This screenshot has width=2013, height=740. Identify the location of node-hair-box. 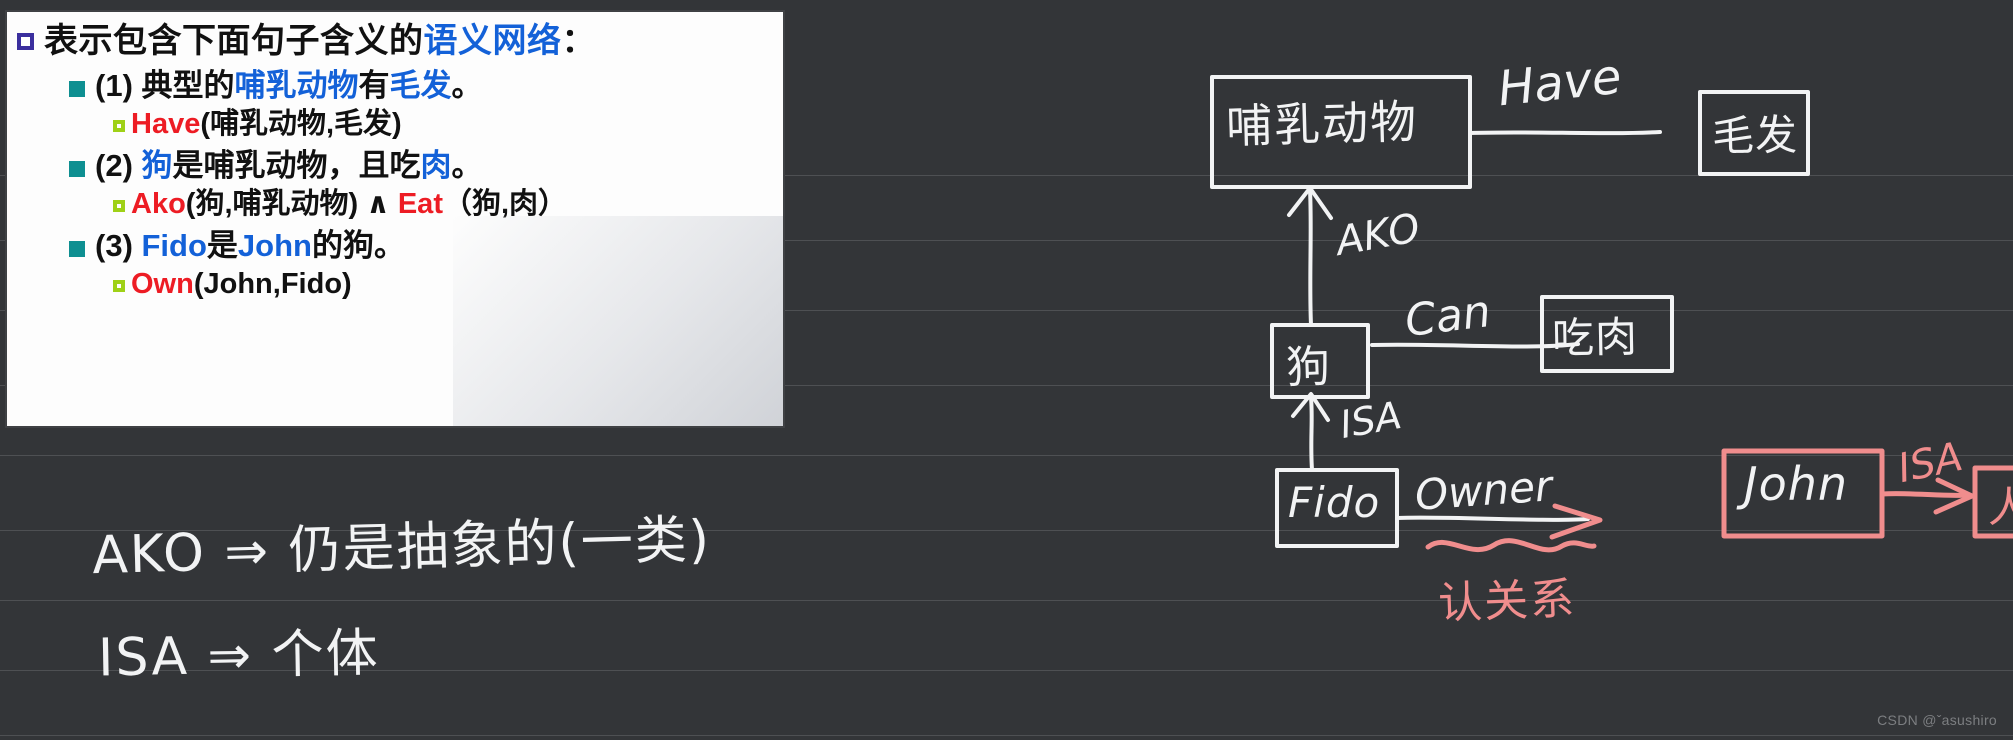
(1754, 133).